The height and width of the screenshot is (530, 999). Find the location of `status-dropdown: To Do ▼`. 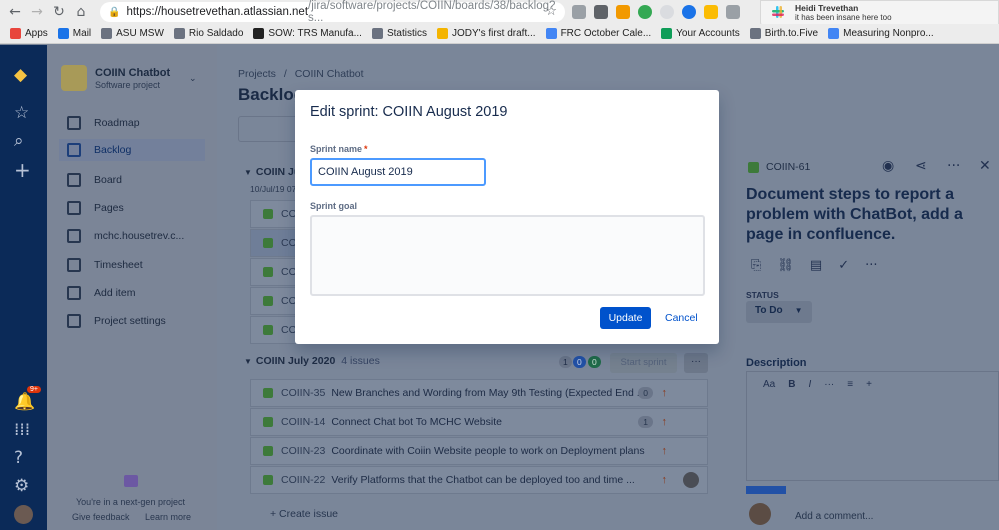

status-dropdown: To Do ▼ is located at coordinates (779, 312).